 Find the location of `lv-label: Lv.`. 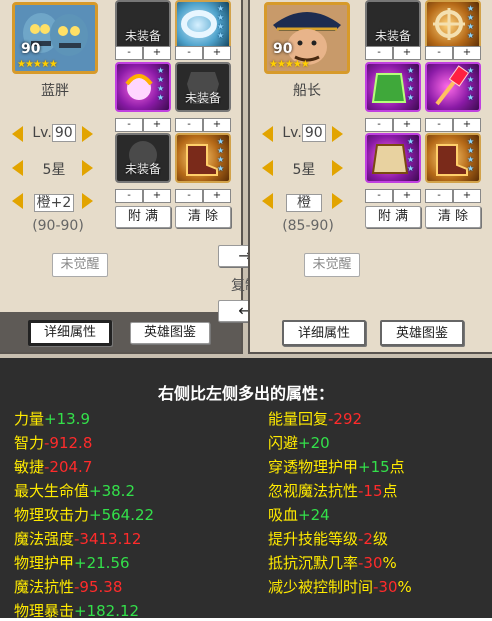

lv-label: Lv. is located at coordinates (292, 133).